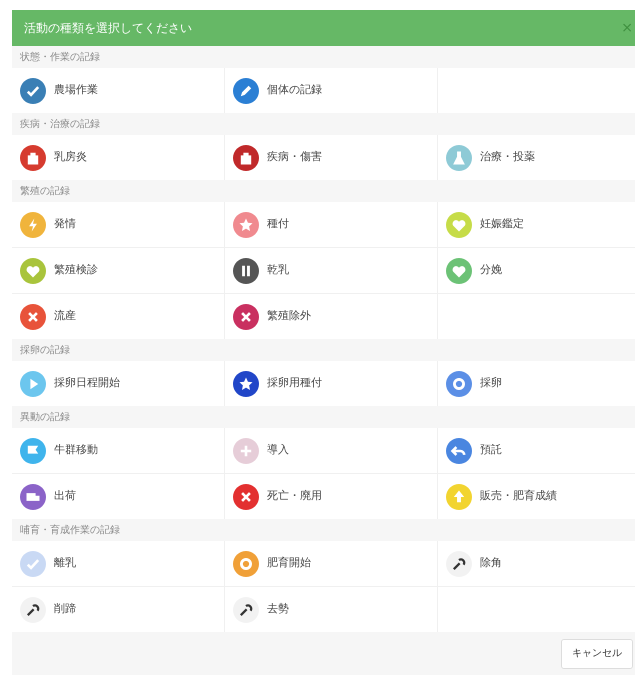 The height and width of the screenshot is (676, 635). What do you see at coordinates (118, 316) in the screenshot?
I see `activity-option: 流産` at bounding box center [118, 316].